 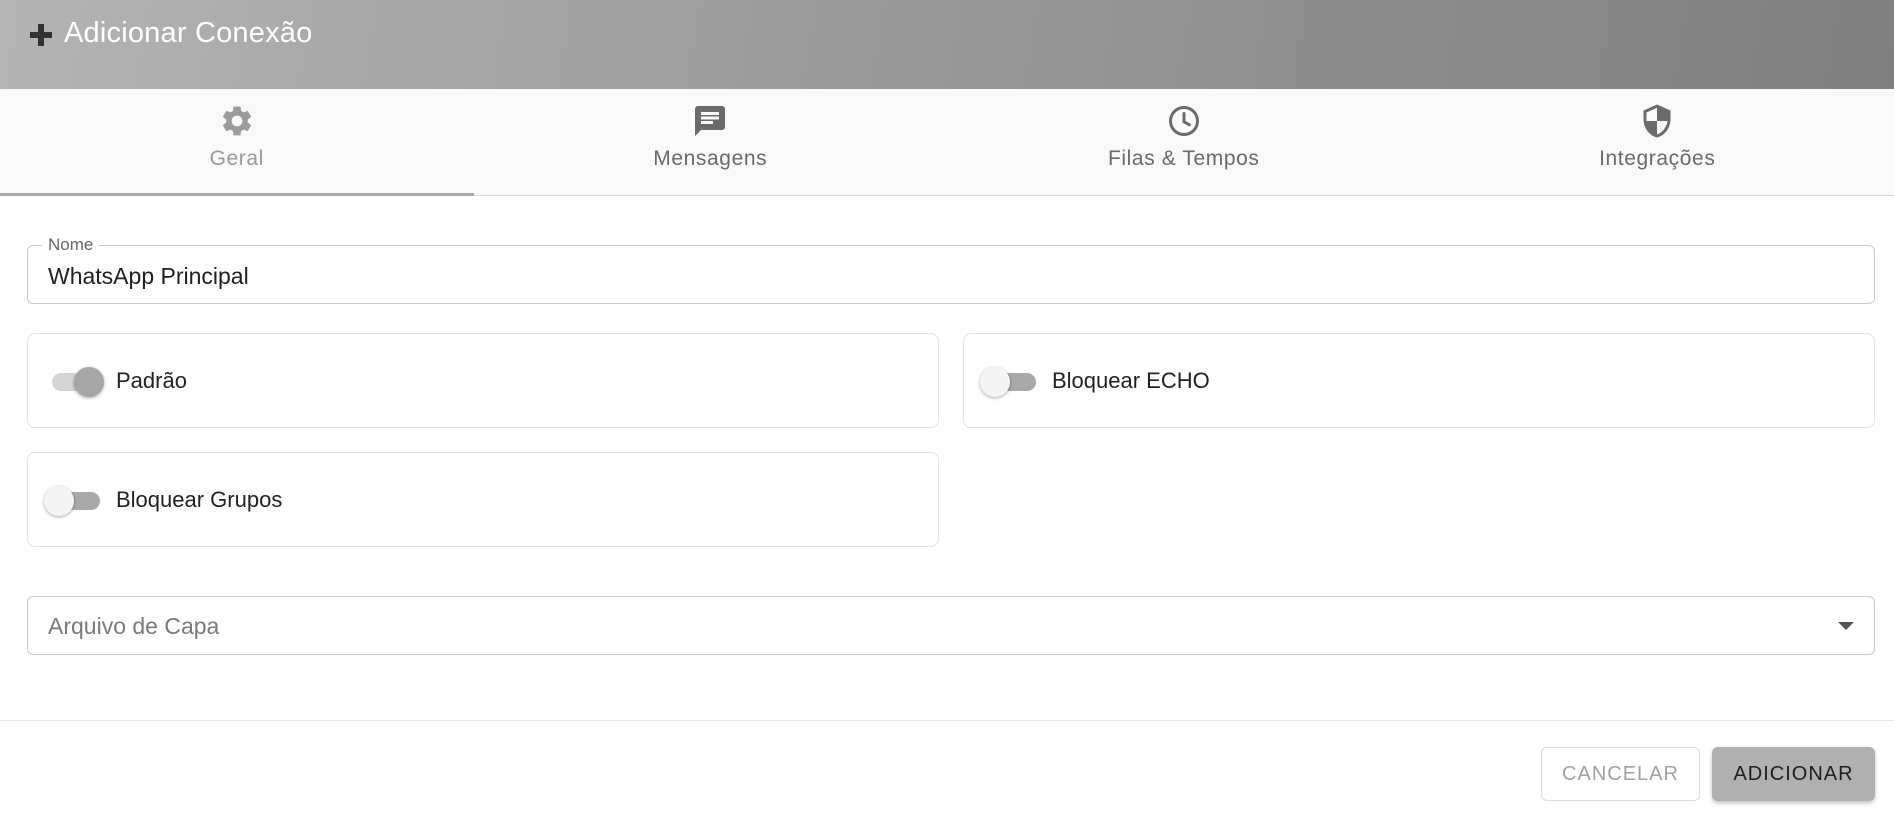 What do you see at coordinates (1183, 121) in the screenshot?
I see `clock-icon` at bounding box center [1183, 121].